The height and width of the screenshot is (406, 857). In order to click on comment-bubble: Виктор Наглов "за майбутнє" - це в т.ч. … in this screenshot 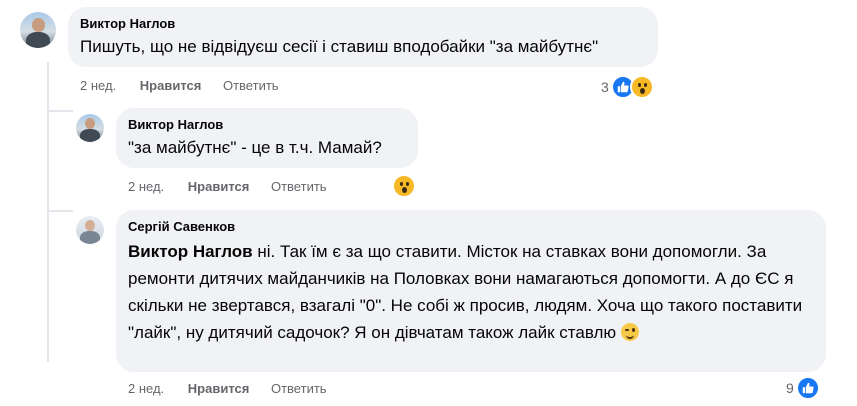, I will do `click(267, 138)`.